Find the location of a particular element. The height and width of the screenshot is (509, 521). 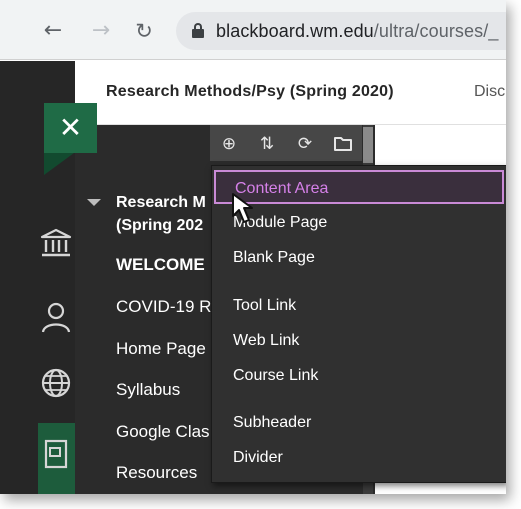

add-blank-page-option: Blank Page is located at coordinates (358, 258).